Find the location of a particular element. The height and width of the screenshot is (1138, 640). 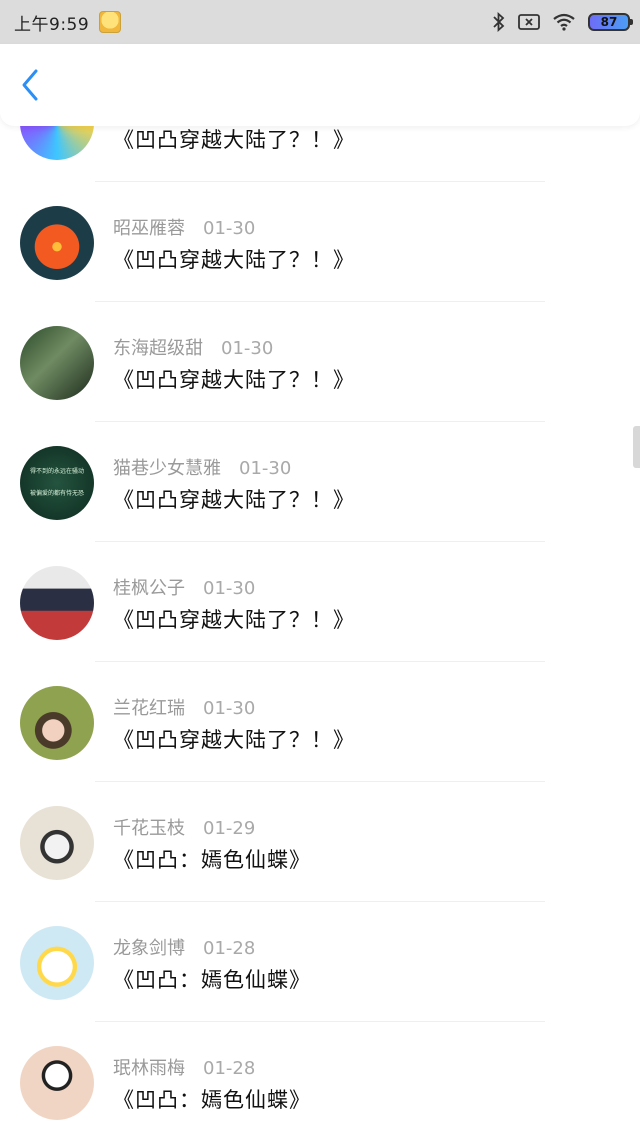

avatar-caption: 被偏爱的都有恃无恐 is located at coordinates (56, 493).